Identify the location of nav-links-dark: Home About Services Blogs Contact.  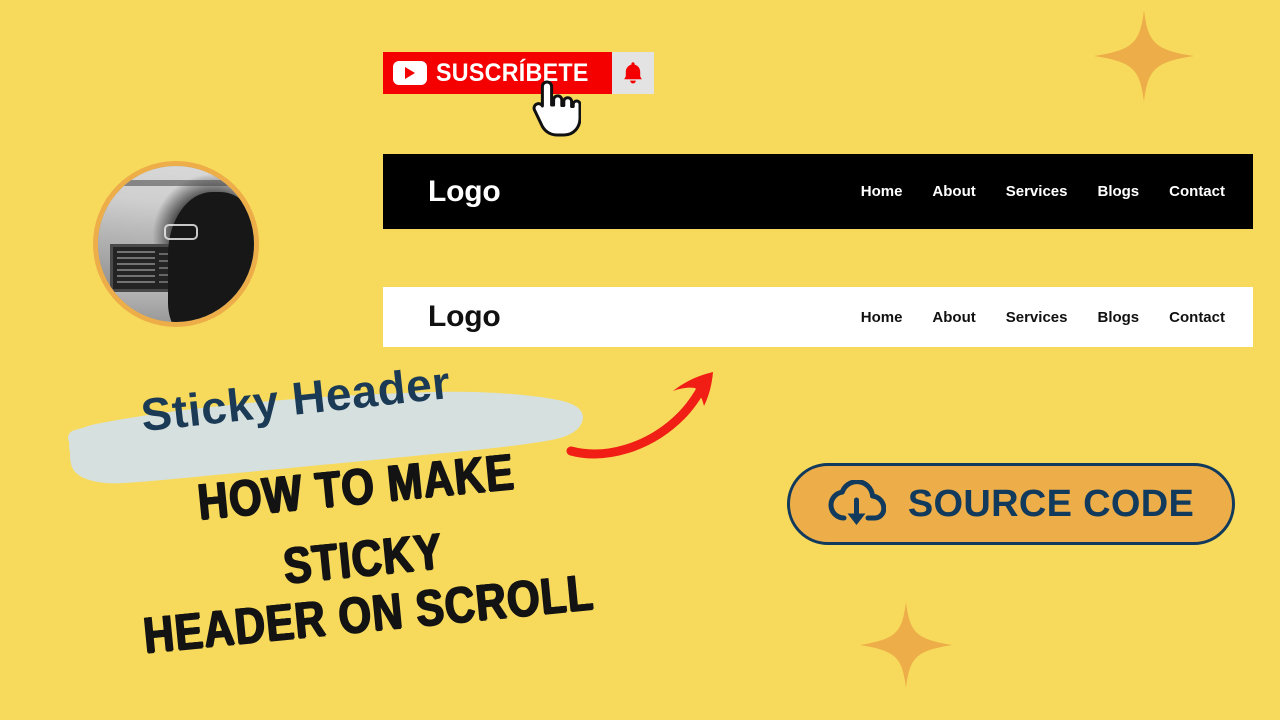
(1043, 191).